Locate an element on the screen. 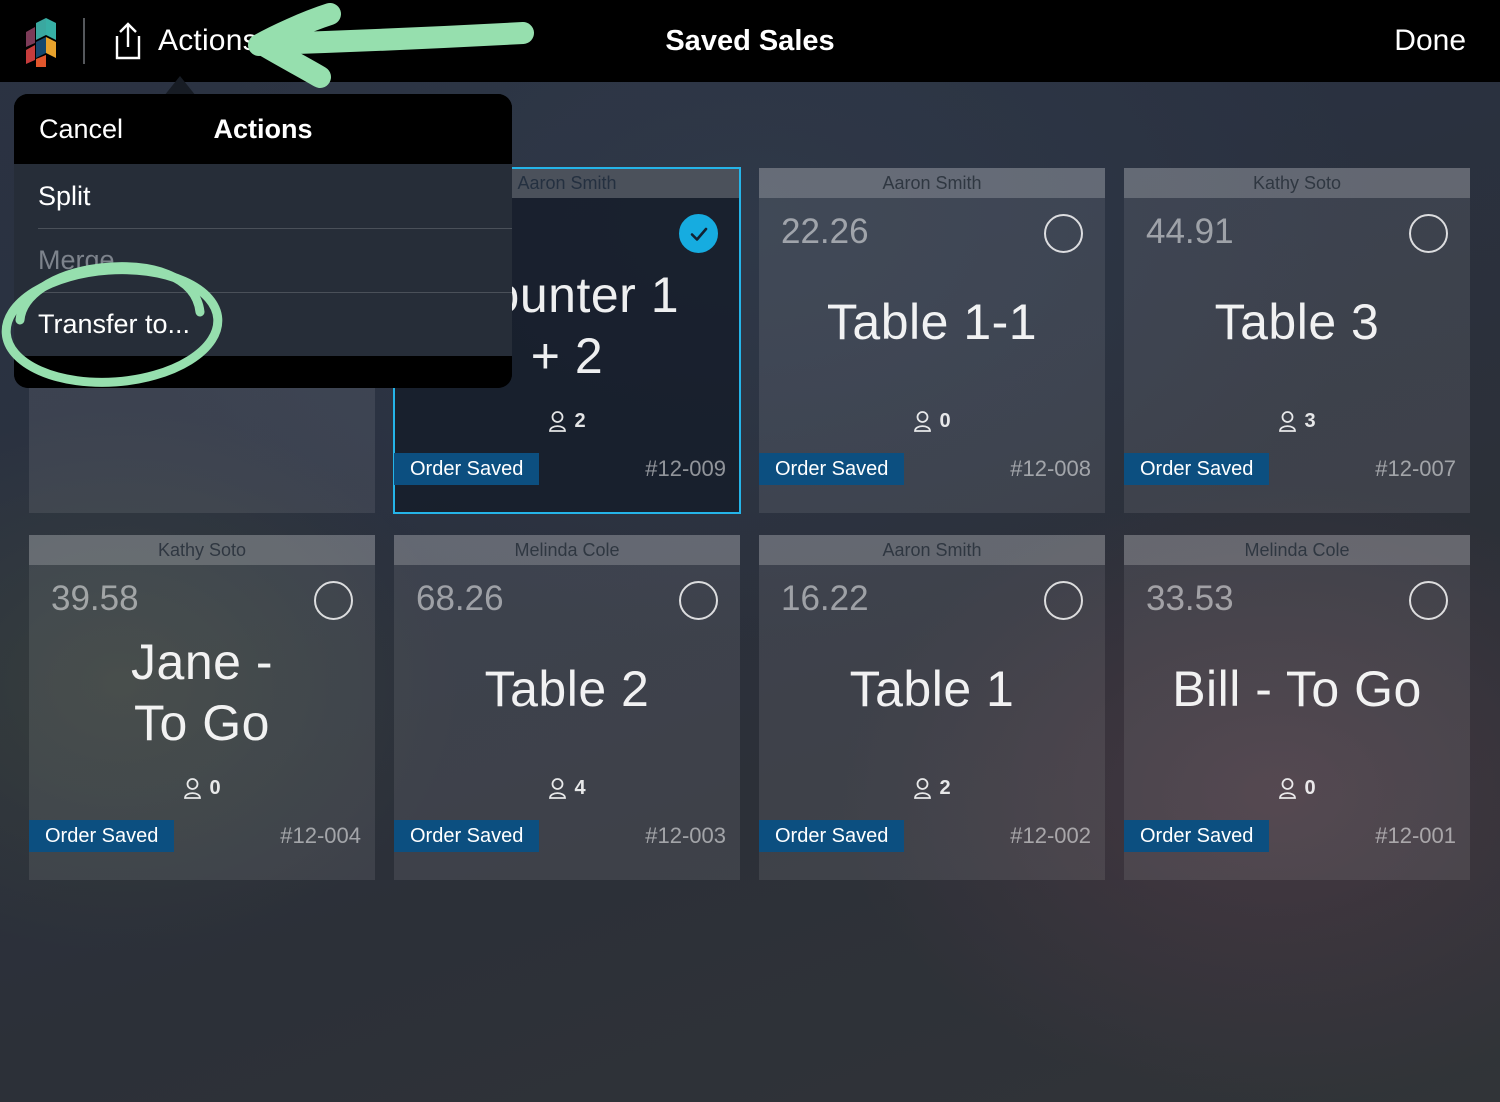 The width and height of the screenshot is (1500, 1102). sale-card-title: Table 2 is located at coordinates (567, 688).